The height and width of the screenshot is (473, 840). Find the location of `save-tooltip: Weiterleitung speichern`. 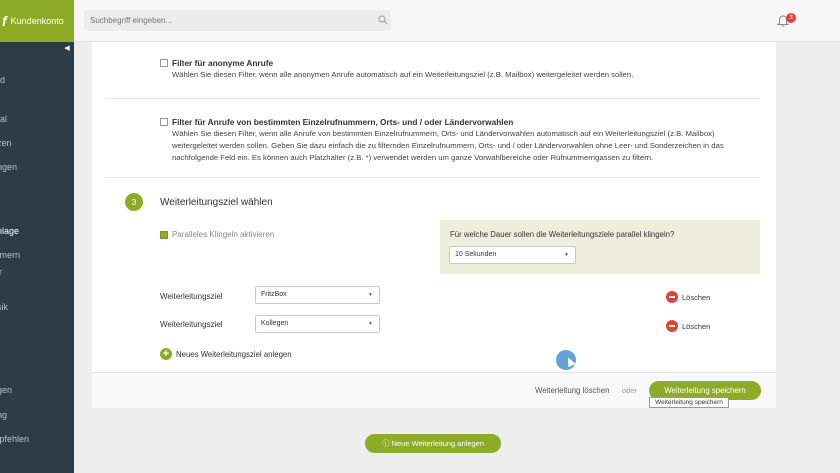

save-tooltip: Weiterleitung speichern is located at coordinates (689, 402).